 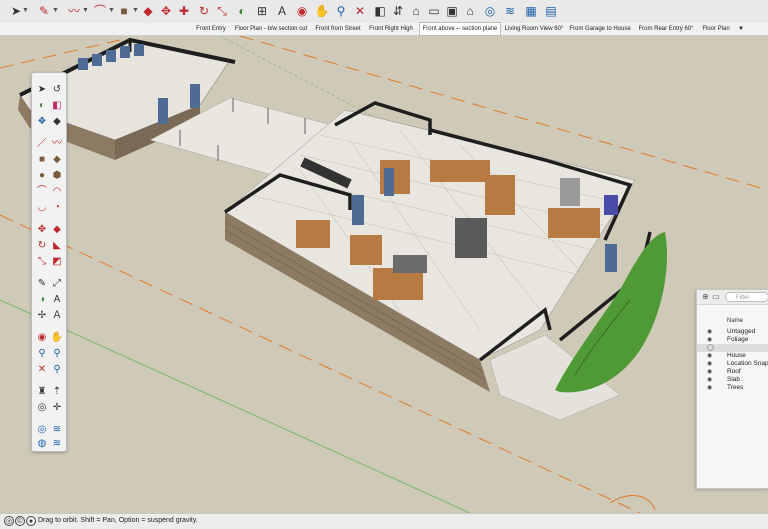 What do you see at coordinates (57, 316) in the screenshot?
I see `3d-text-icon: Ａ` at bounding box center [57, 316].